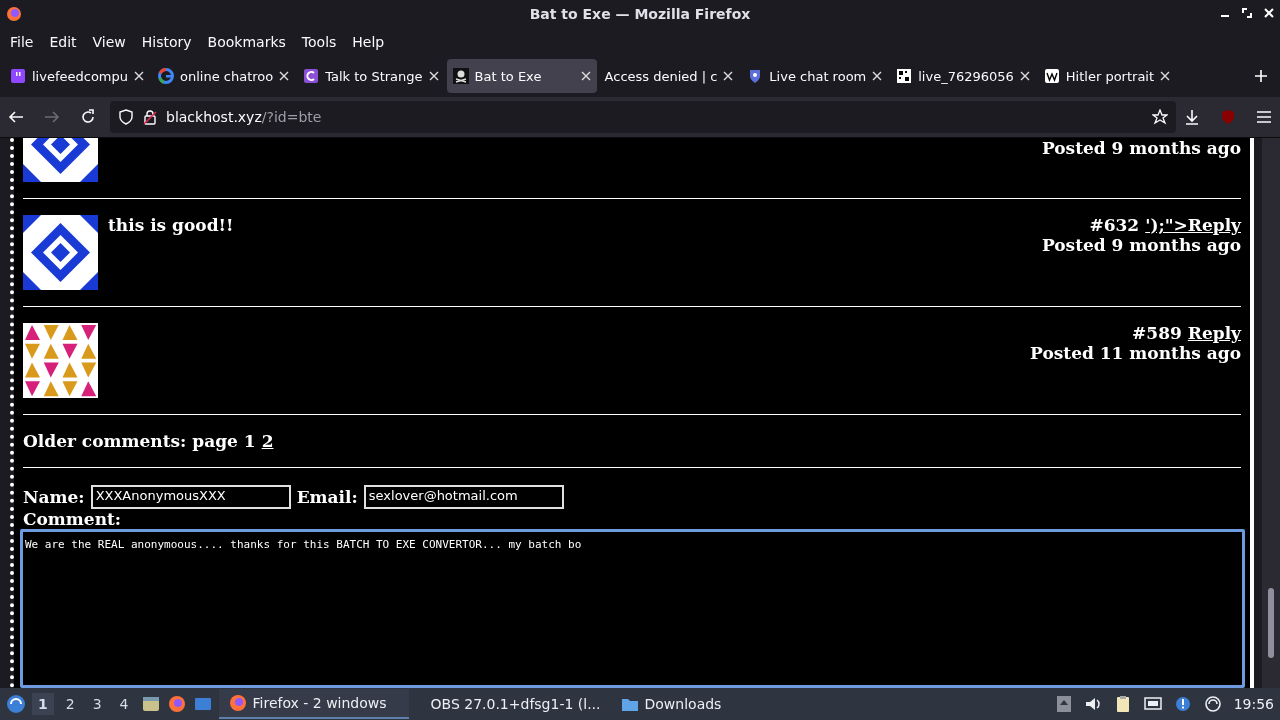 The width and height of the screenshot is (1280, 720). Describe the element at coordinates (150, 704) in the screenshot. I see `file-cabinet-icon` at that location.